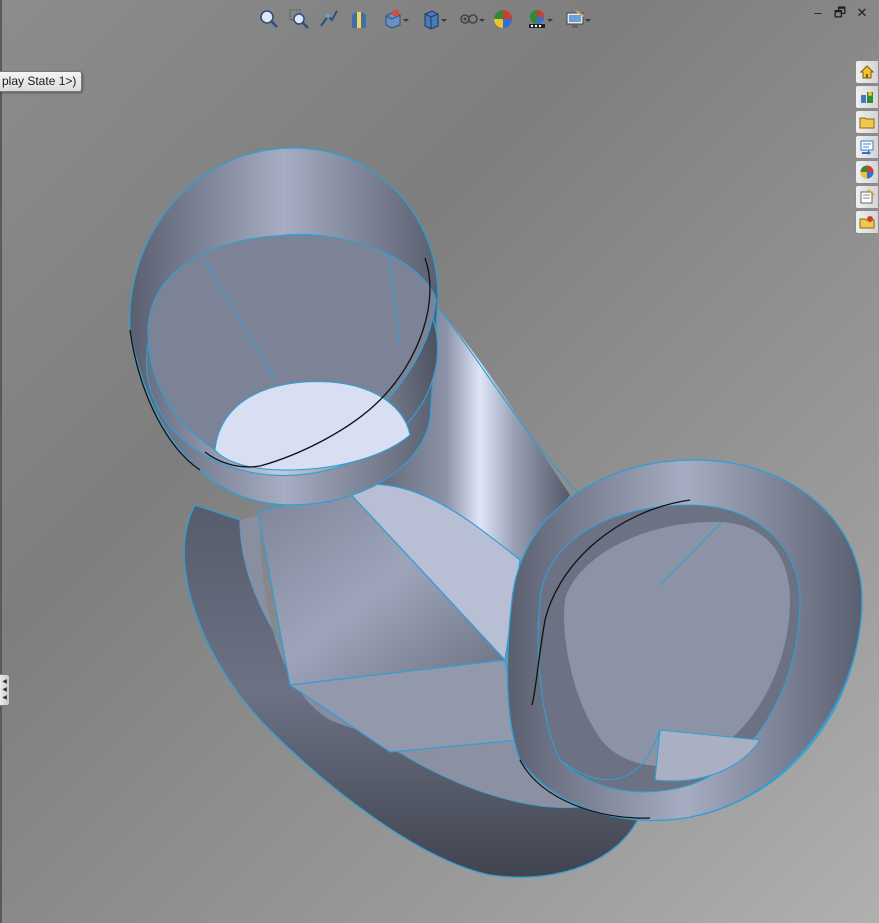 The image size is (879, 923). I want to click on view-palette-icon, so click(866, 147).